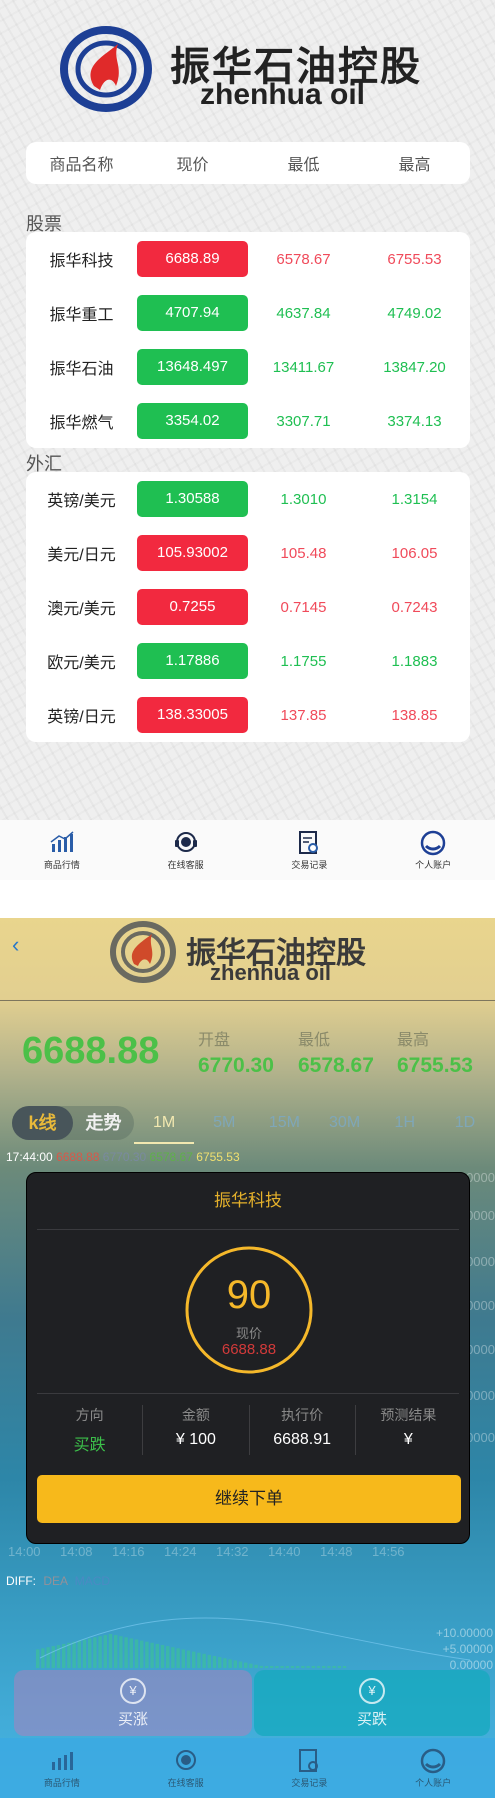 The image size is (495, 1798). I want to click on period-1m: 1M, so click(164, 1125).